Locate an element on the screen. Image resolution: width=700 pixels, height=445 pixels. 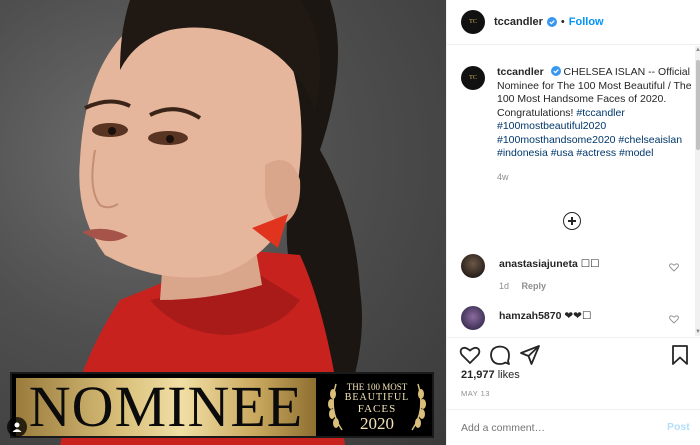
likes-number: 21,977 is located at coordinates (478, 375).